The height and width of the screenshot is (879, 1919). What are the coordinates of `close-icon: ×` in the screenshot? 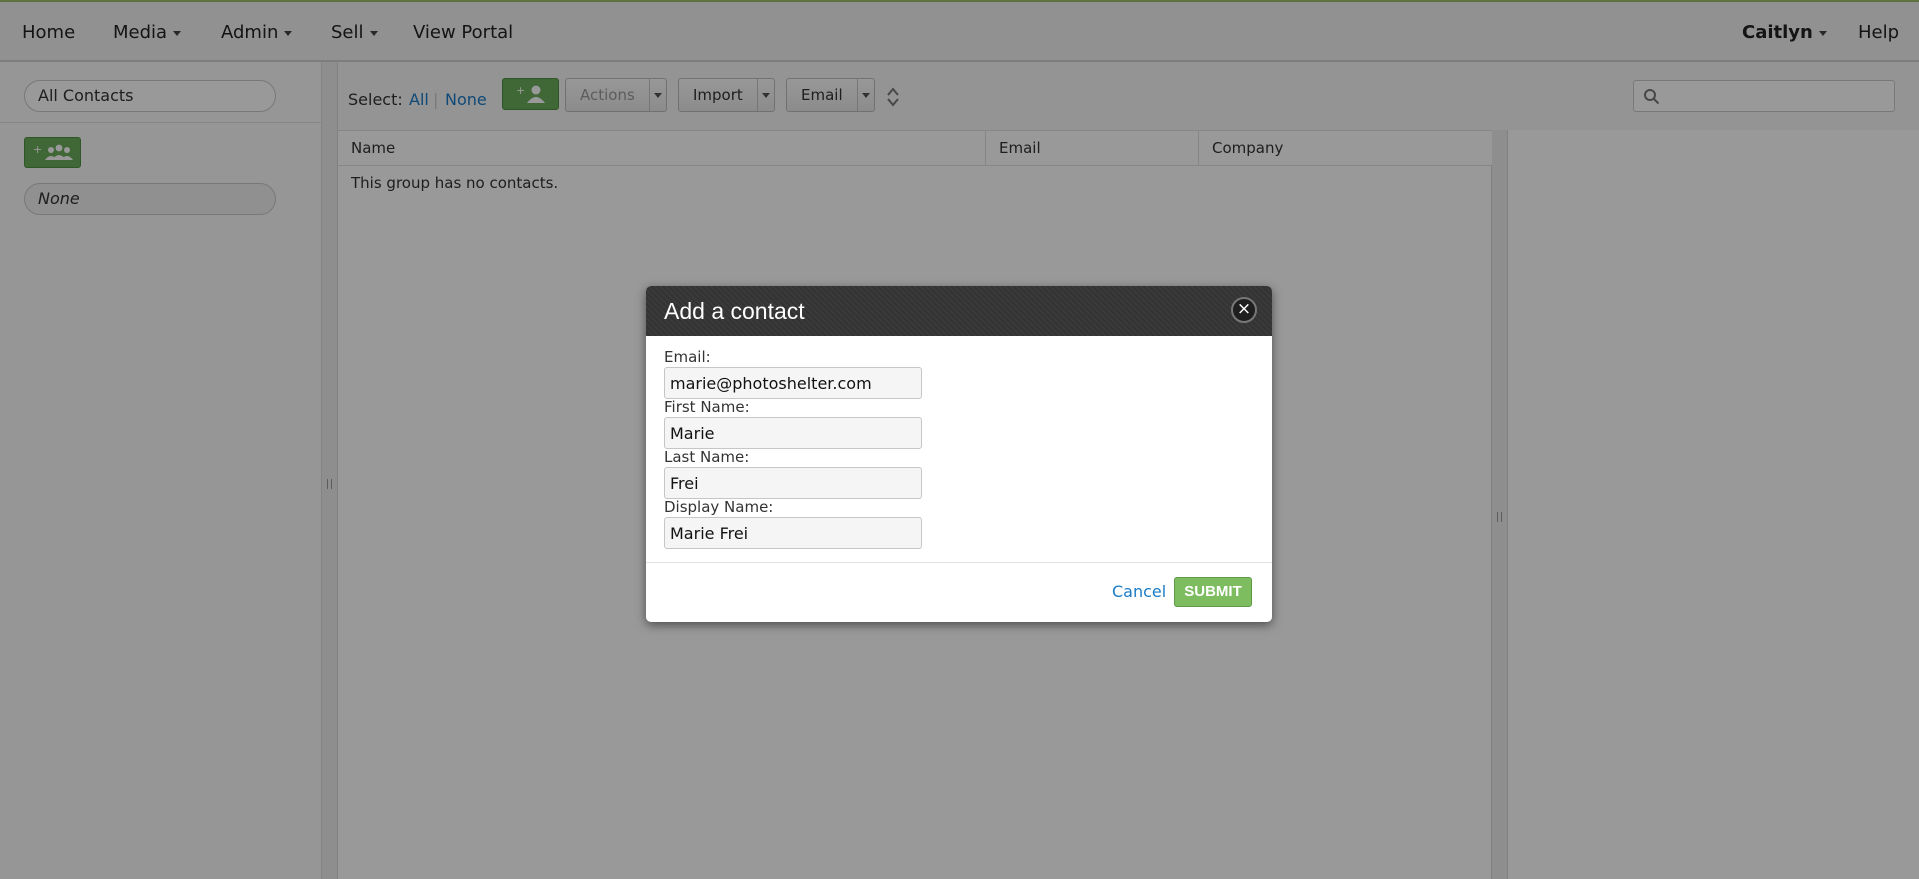 It's located at (1244, 310).